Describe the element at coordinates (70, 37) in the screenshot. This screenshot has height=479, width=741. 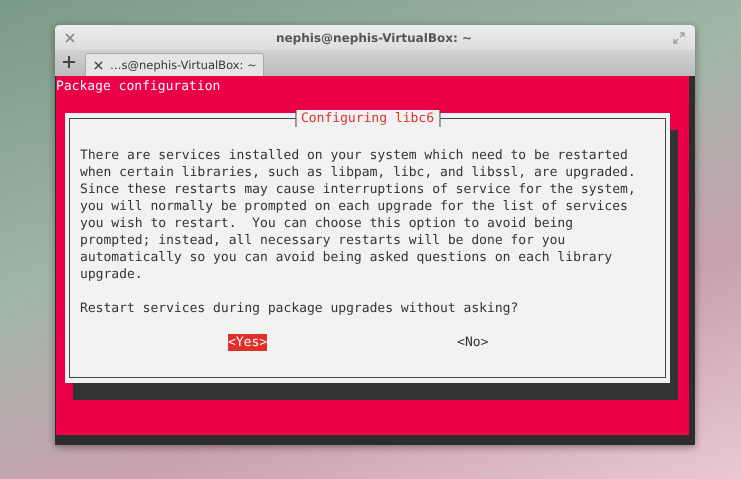
I see `close-icon` at that location.